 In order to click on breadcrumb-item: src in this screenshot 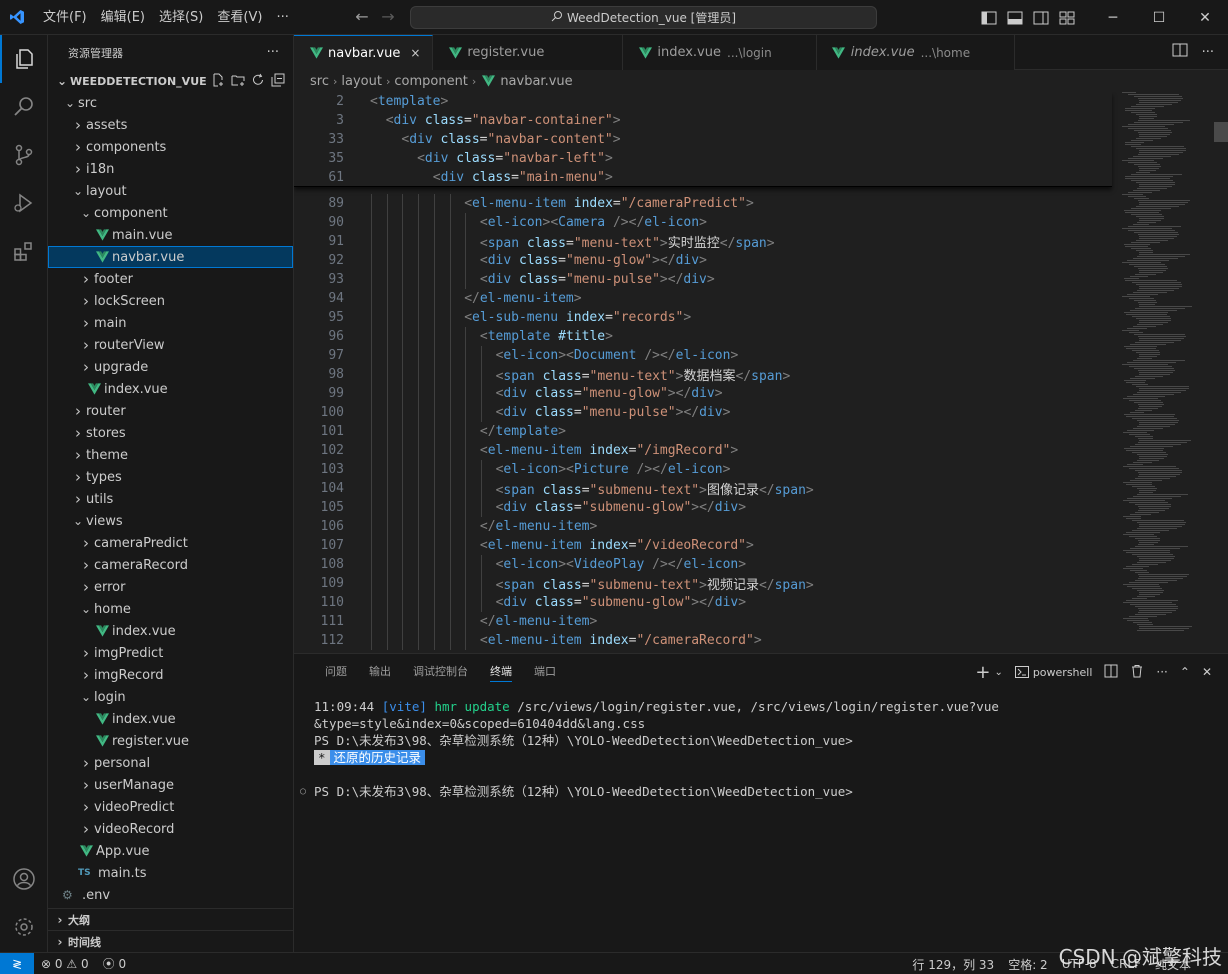, I will do `click(319, 81)`.